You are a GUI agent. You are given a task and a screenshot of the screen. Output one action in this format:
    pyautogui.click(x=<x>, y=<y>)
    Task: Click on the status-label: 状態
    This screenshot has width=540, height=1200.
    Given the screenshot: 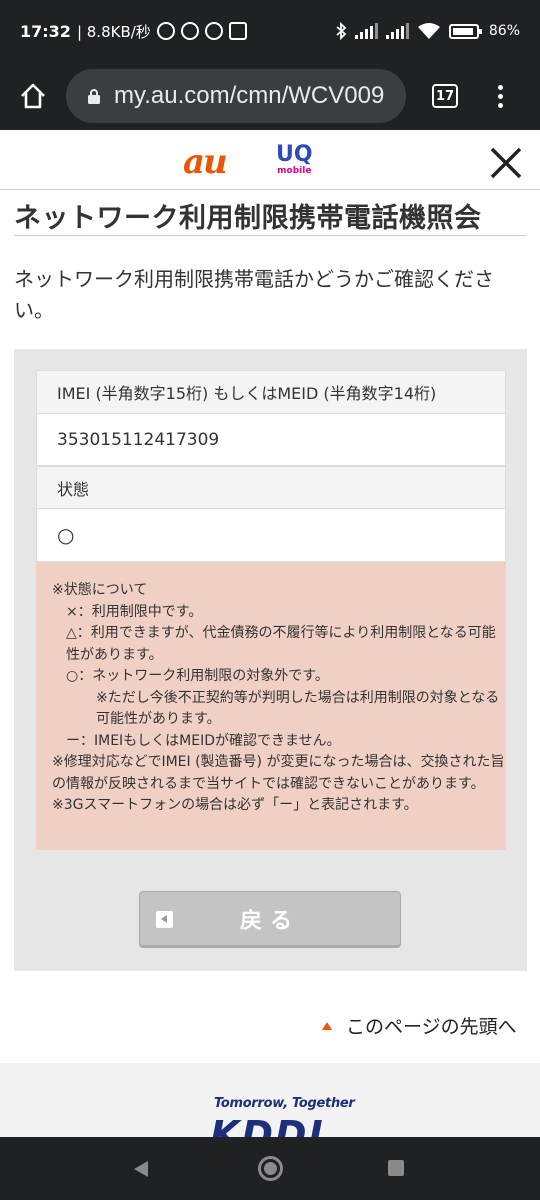 What is the action you would take?
    pyautogui.click(x=271, y=487)
    